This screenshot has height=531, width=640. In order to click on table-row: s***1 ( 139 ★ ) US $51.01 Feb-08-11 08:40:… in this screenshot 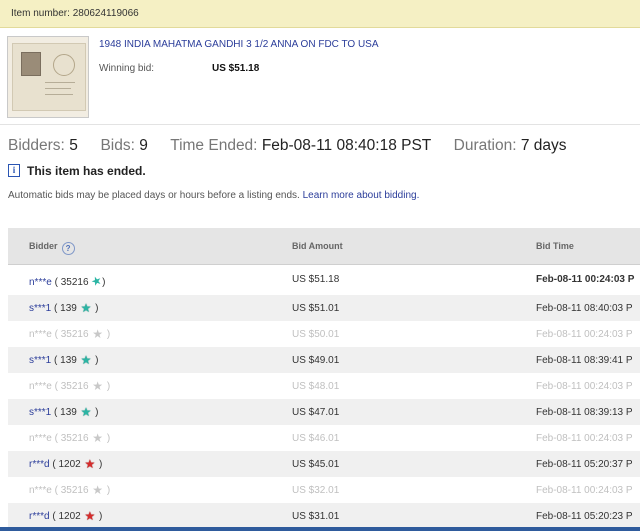, I will do `click(324, 308)`.